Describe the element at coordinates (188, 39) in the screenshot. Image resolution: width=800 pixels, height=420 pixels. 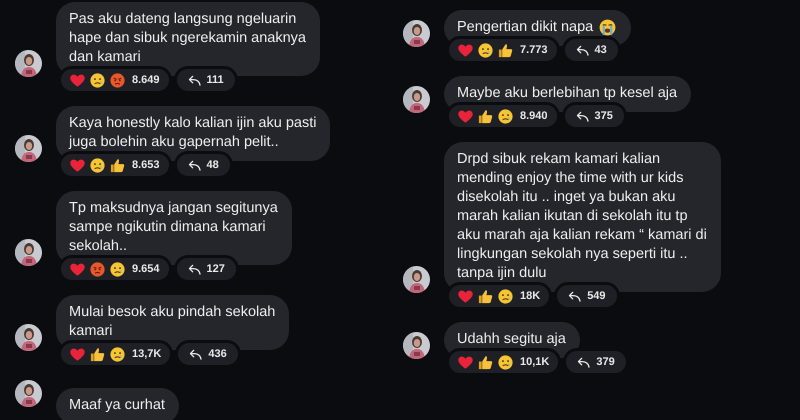
I see `message-bubble: Pas aku dateng langsung ngeluarin hape dan sibuk ngerekamin anaknya dan kamari` at that location.